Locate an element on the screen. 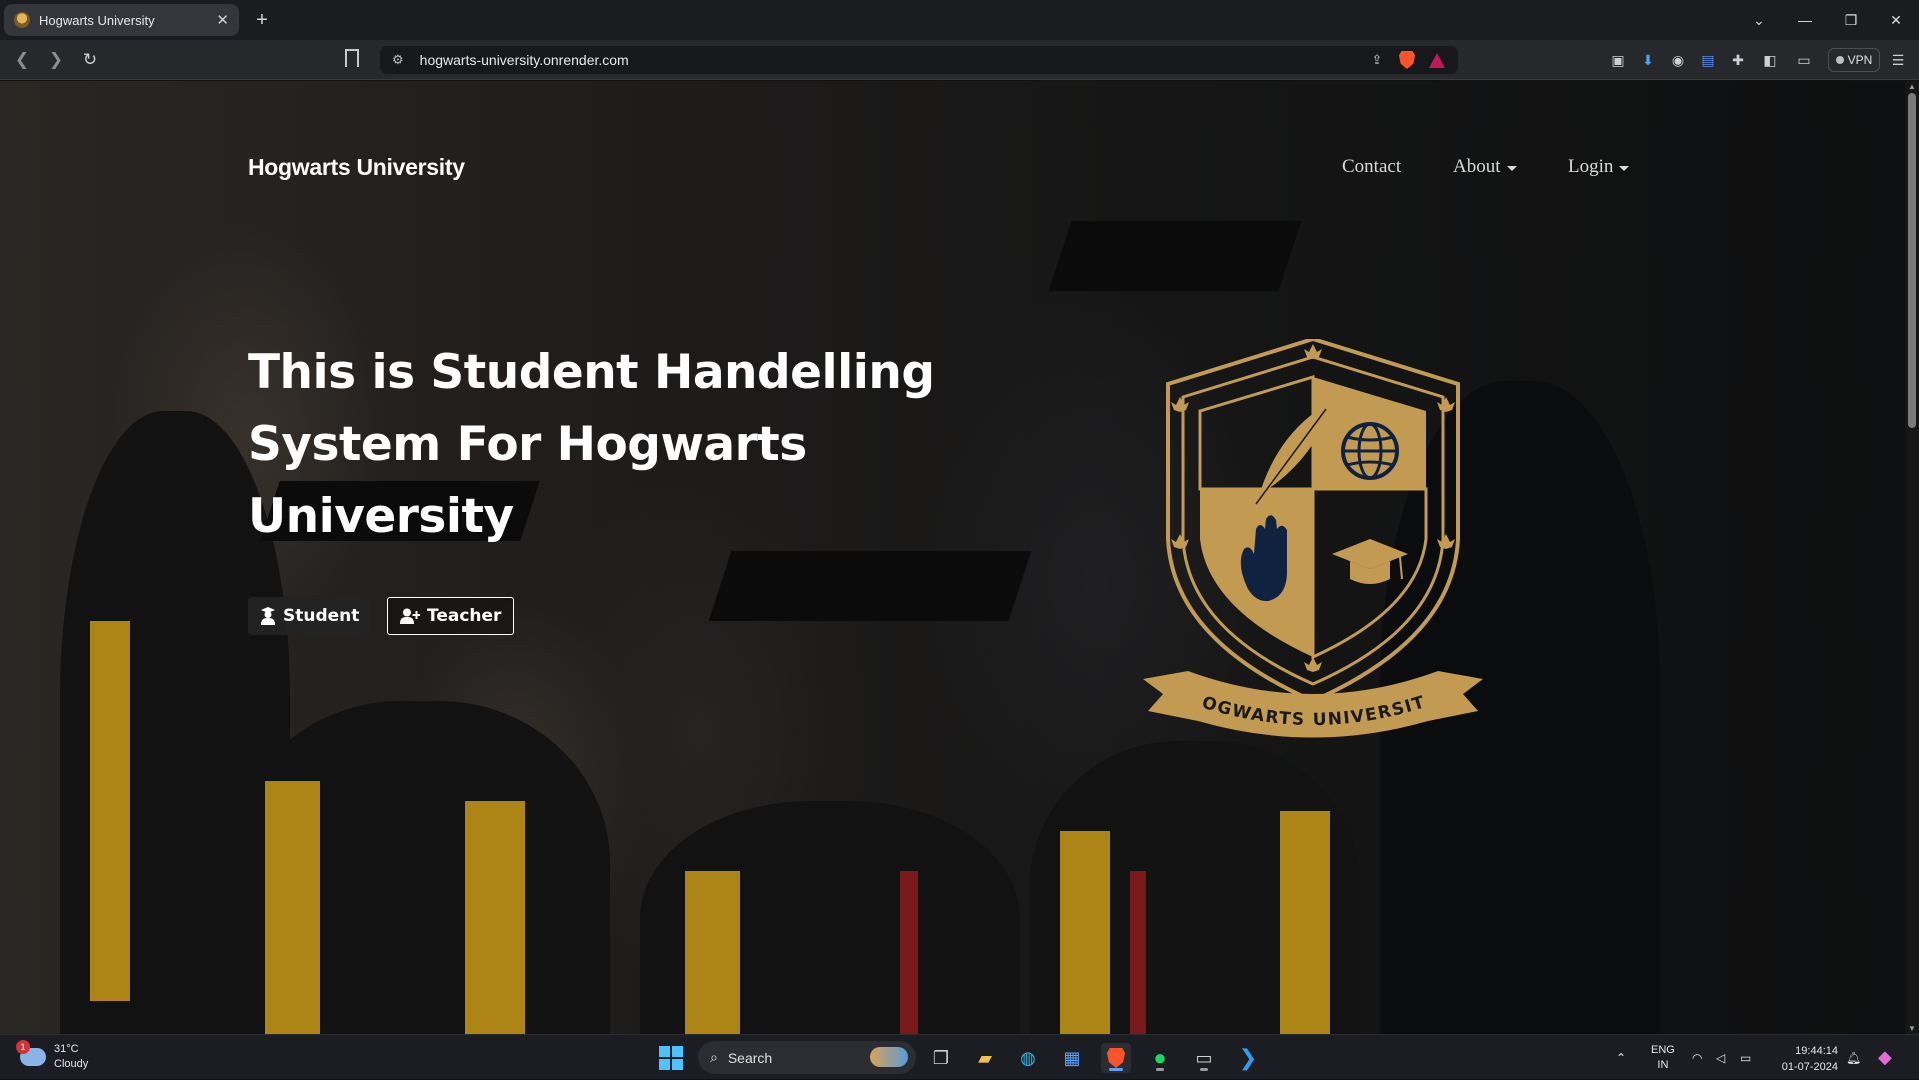 This screenshot has height=1080, width=1919. nav-about-dropdown: About is located at coordinates (1485, 167).